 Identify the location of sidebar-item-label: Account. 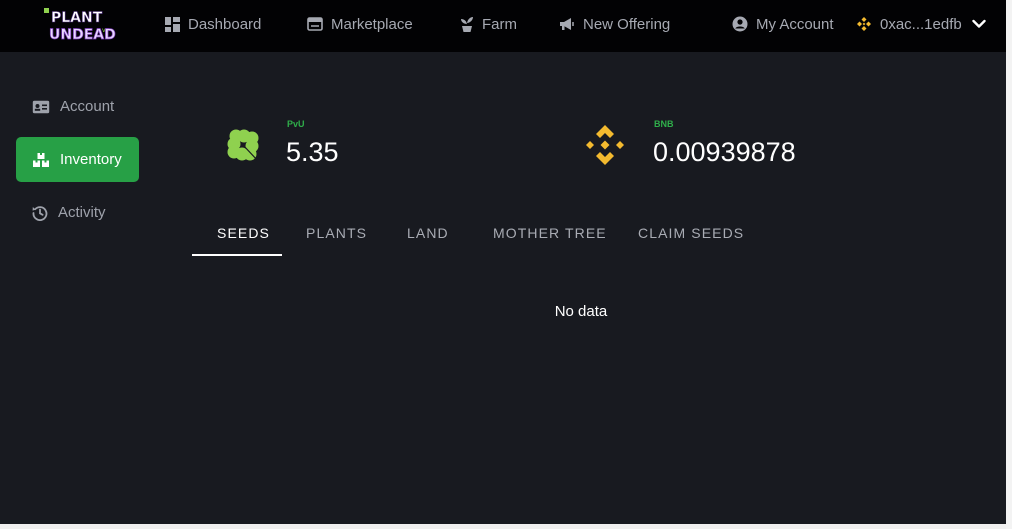
(87, 106).